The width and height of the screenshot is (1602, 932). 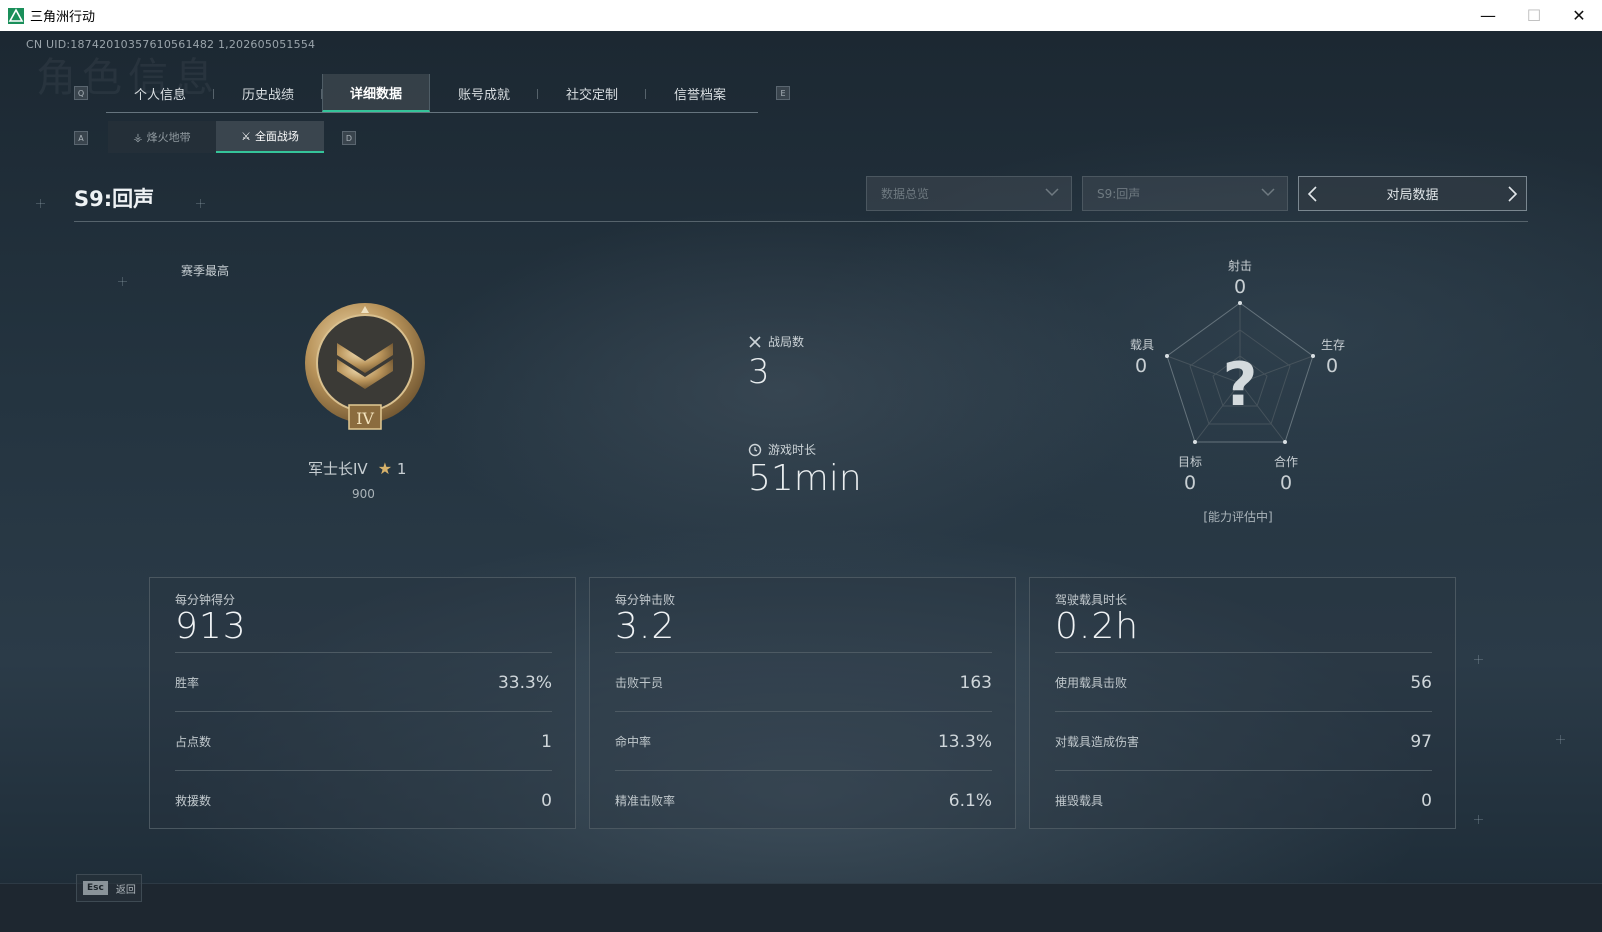 What do you see at coordinates (1190, 483) in the screenshot?
I see `radar-value-objective: 0` at bounding box center [1190, 483].